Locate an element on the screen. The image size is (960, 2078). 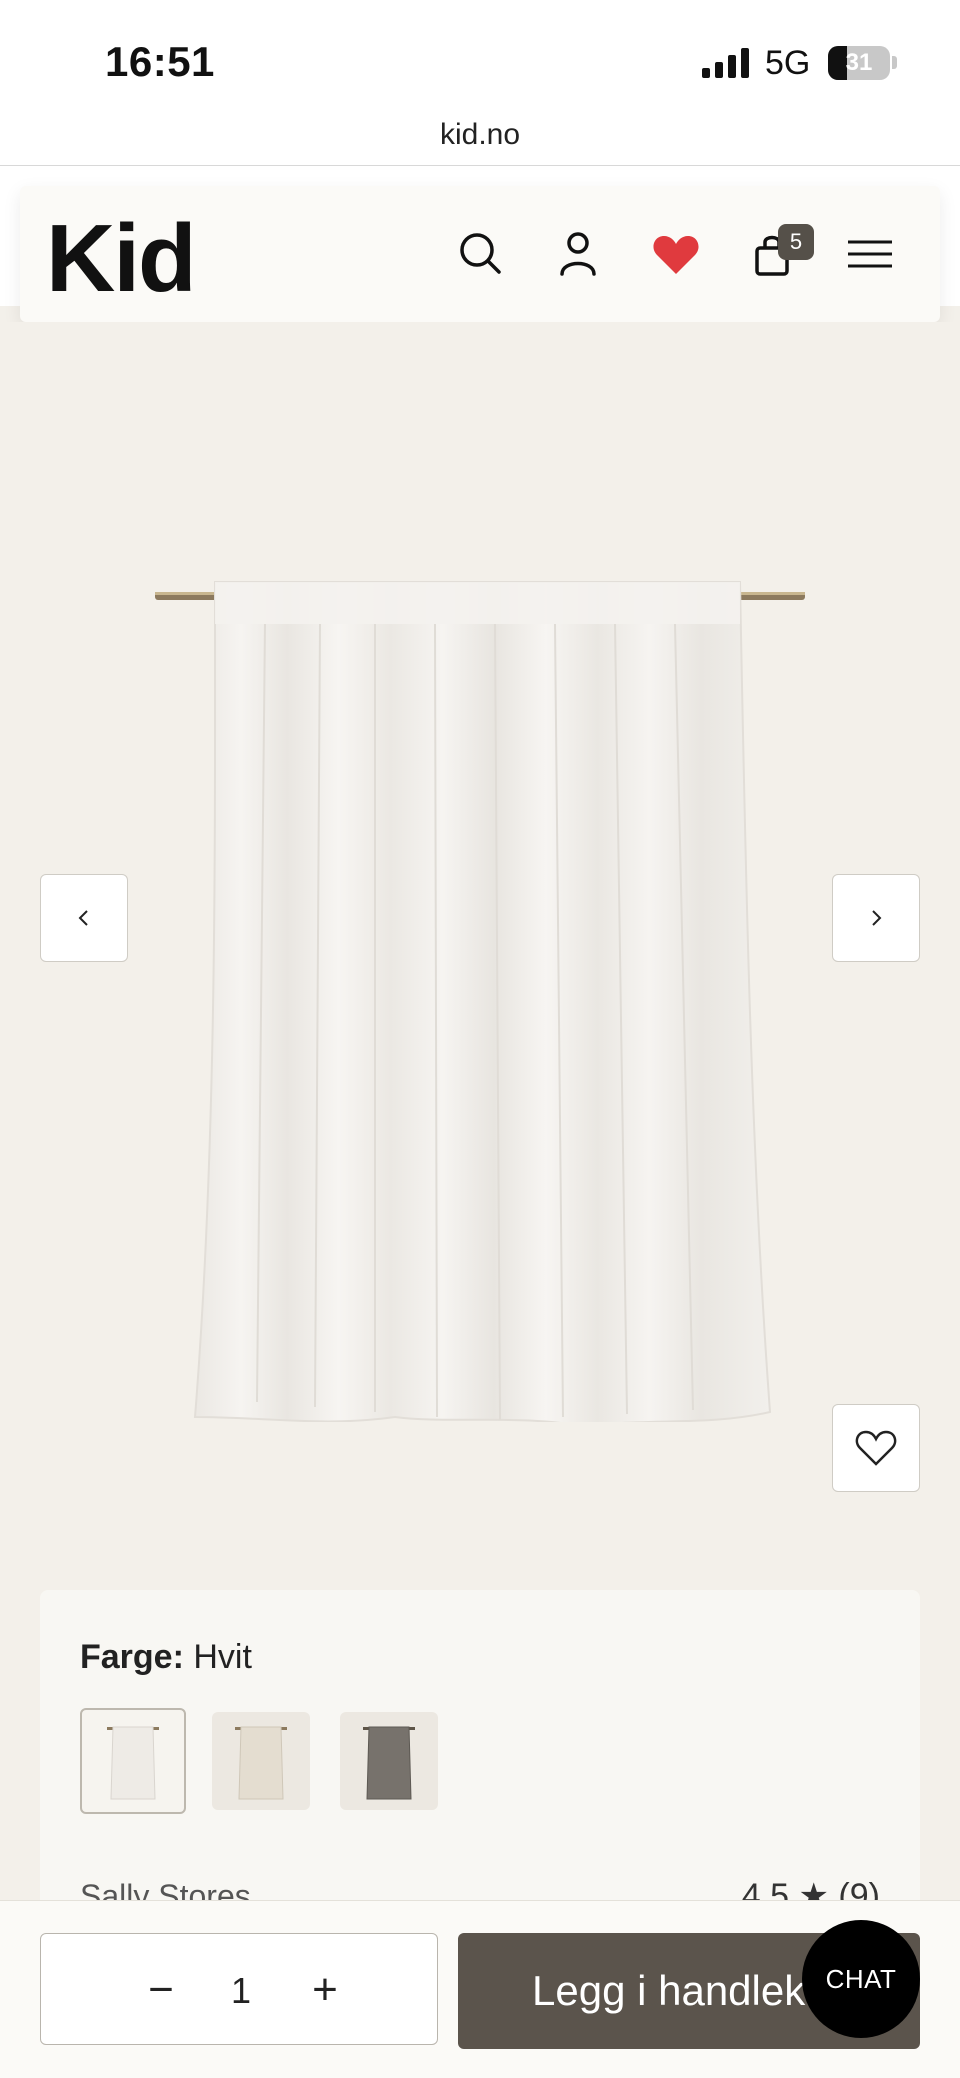
chevron-right-icon is located at coordinates (877, 918).